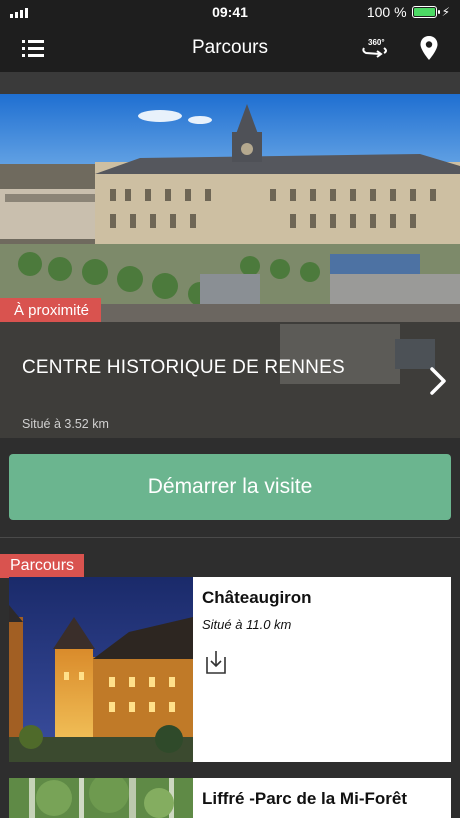  What do you see at coordinates (425, 12) in the screenshot?
I see `battery-icon` at bounding box center [425, 12].